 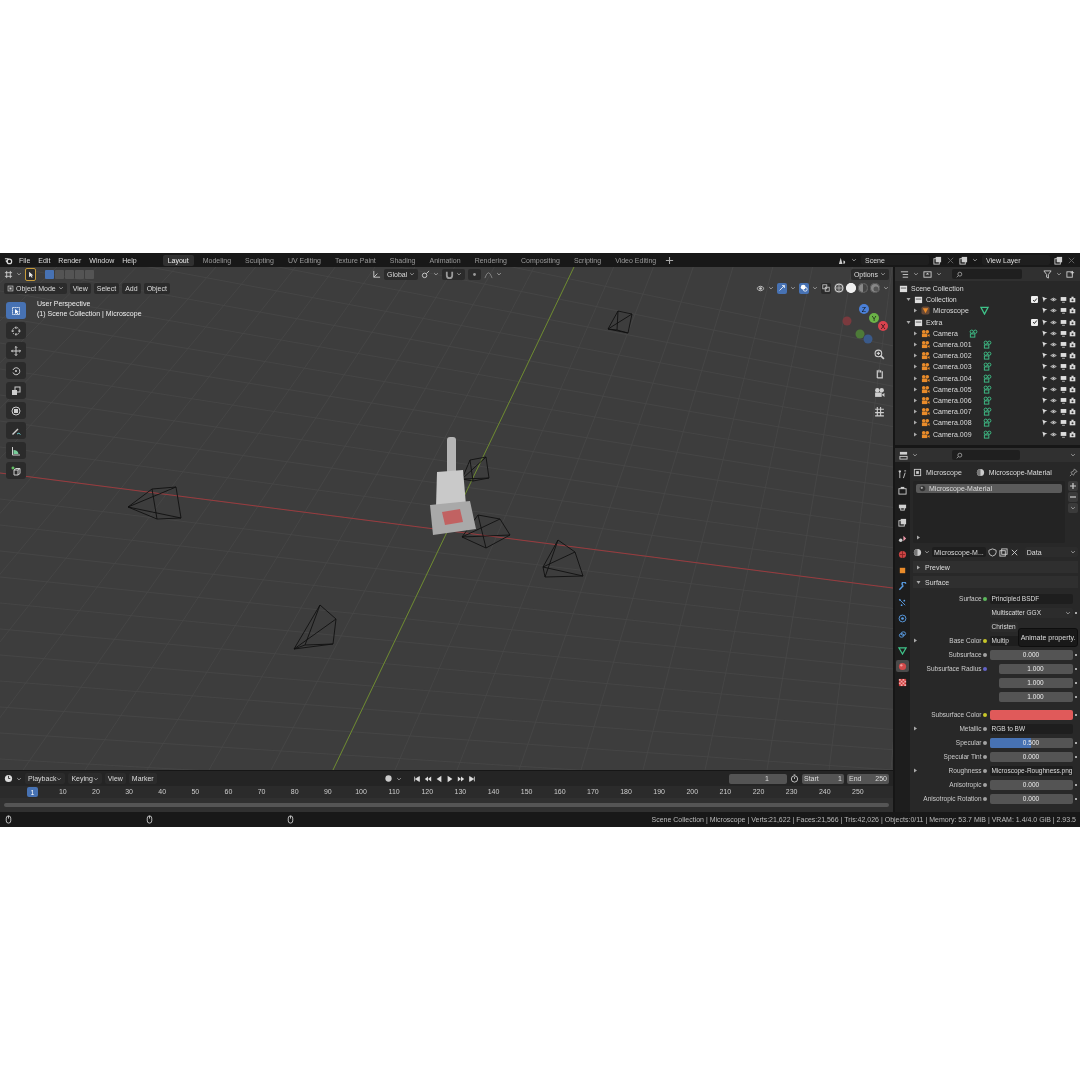 I want to click on scale-tool-button, so click(x=16, y=390).